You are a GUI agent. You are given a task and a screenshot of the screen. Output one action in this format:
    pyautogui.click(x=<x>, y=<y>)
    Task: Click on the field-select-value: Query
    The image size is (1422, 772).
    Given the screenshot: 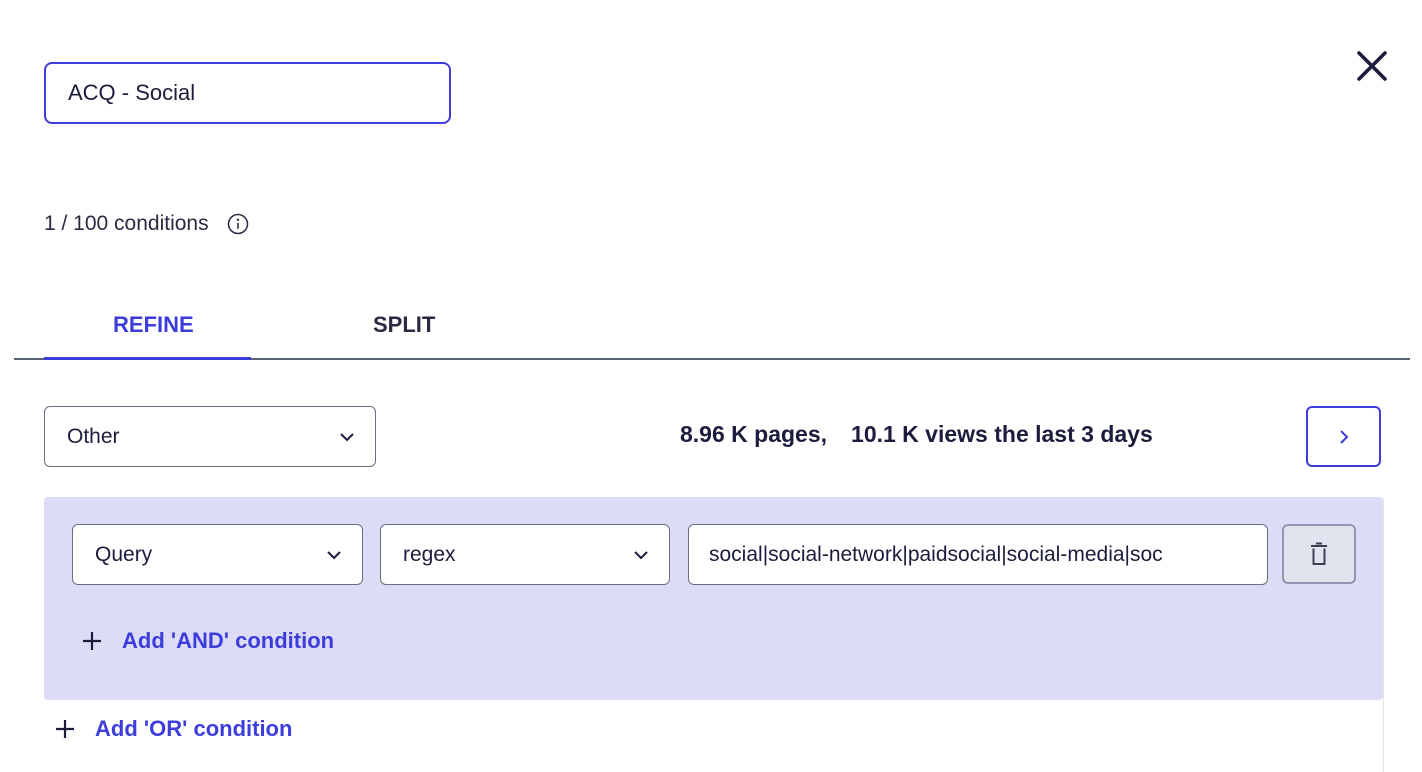 What is the action you would take?
    pyautogui.click(x=124, y=554)
    